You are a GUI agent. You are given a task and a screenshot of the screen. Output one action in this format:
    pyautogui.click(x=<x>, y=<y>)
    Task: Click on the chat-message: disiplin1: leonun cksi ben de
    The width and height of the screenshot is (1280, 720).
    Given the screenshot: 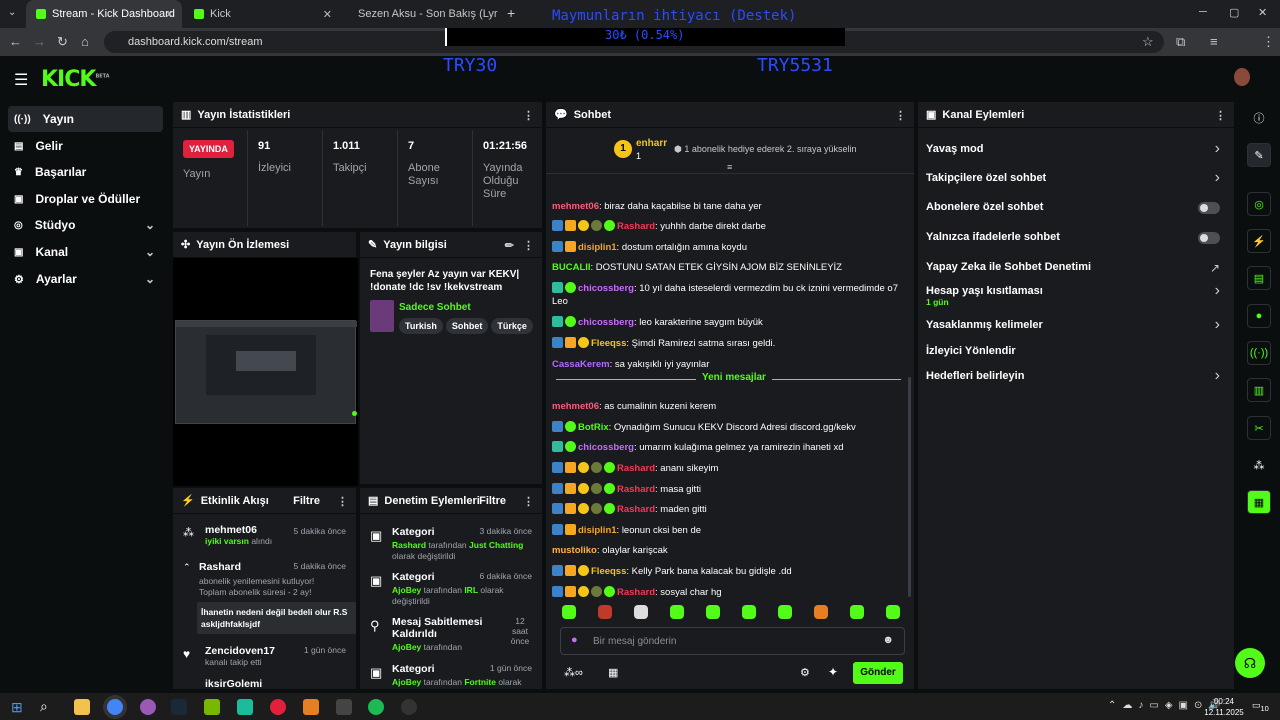 What is the action you would take?
    pyautogui.click(x=727, y=530)
    